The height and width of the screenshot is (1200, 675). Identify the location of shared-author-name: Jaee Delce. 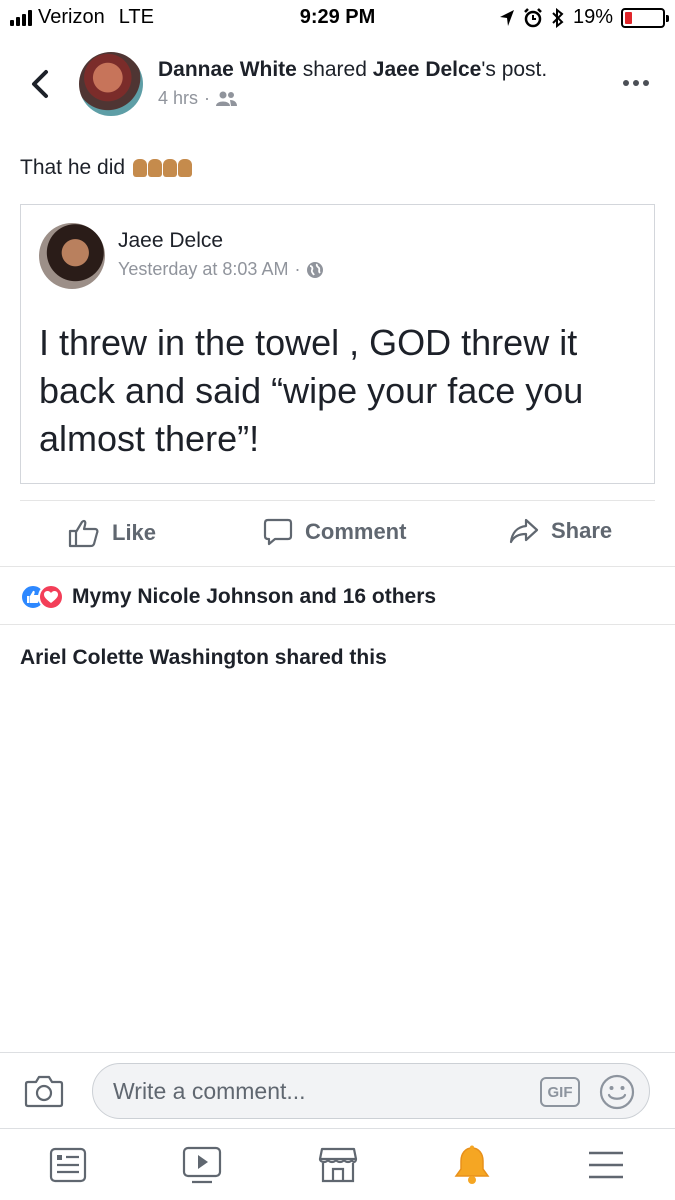
(170, 241).